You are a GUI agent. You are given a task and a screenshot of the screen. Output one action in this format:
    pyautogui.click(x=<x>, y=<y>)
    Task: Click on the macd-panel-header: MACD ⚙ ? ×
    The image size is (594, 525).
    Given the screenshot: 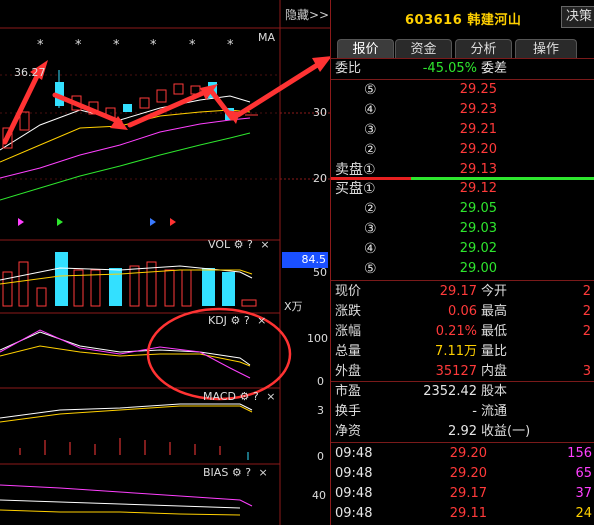 What is the action you would take?
    pyautogui.click(x=239, y=396)
    